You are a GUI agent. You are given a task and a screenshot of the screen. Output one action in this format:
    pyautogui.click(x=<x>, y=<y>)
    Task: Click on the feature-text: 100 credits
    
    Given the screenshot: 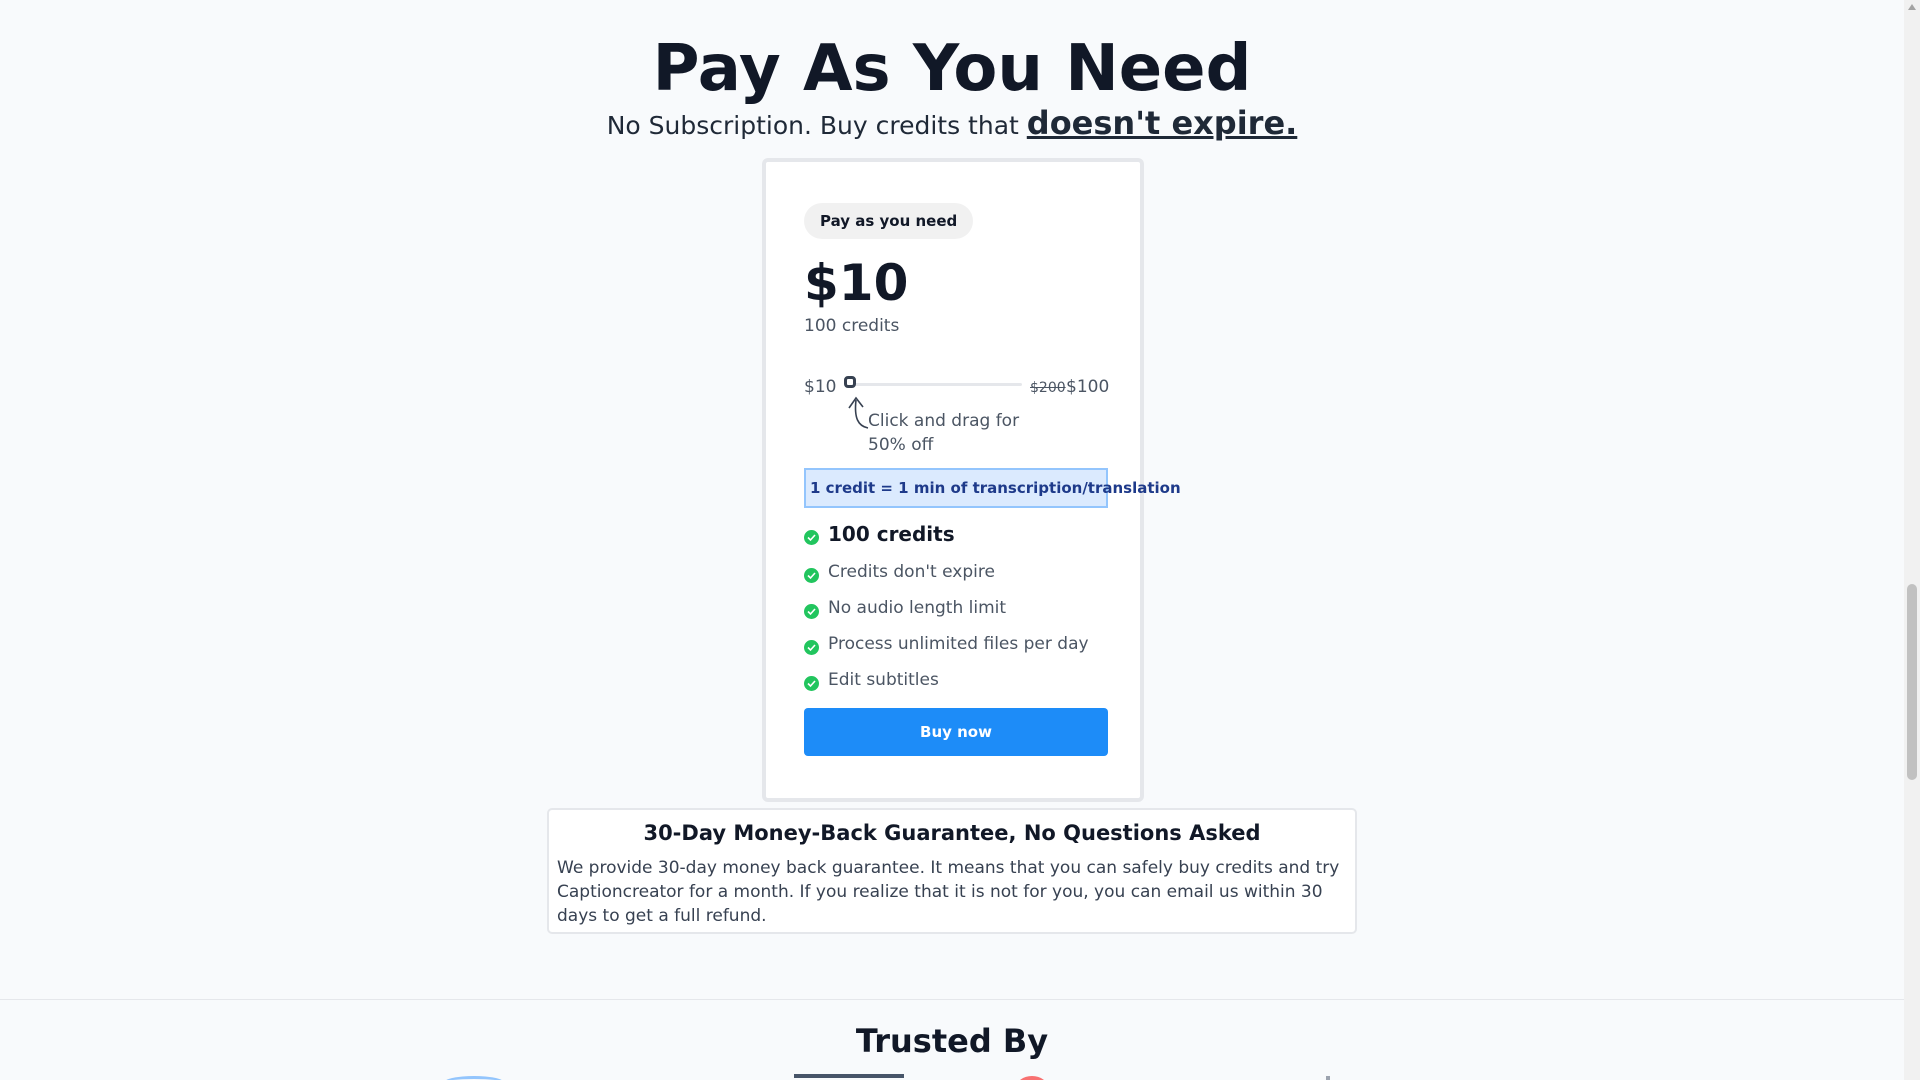 What is the action you would take?
    pyautogui.click(x=891, y=534)
    